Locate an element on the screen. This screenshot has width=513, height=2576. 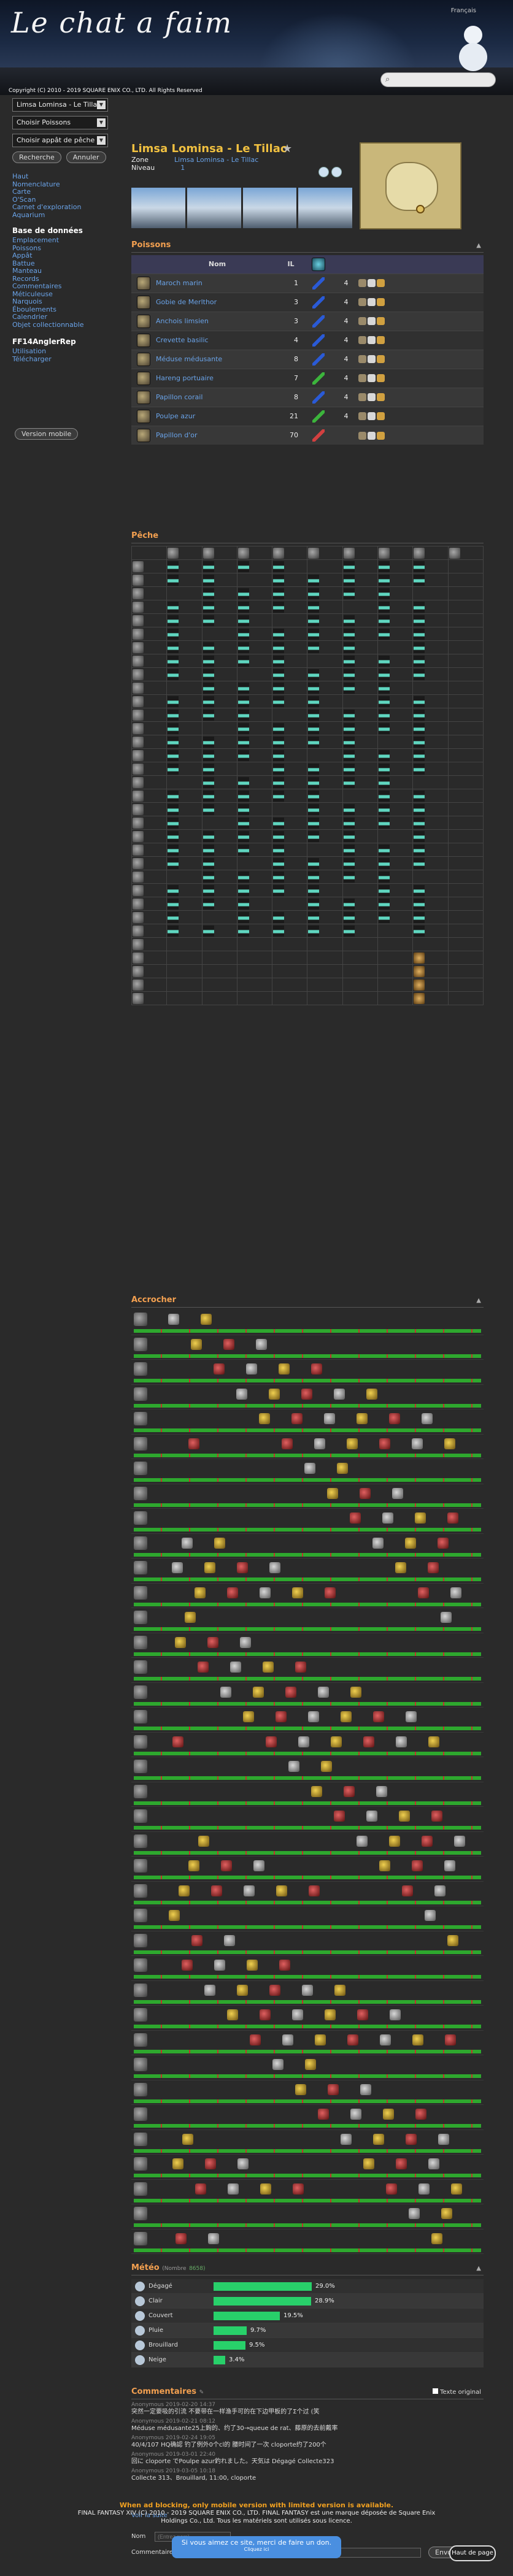
bait-select: Choisir appât de pêche ▼ is located at coordinates (60, 140).